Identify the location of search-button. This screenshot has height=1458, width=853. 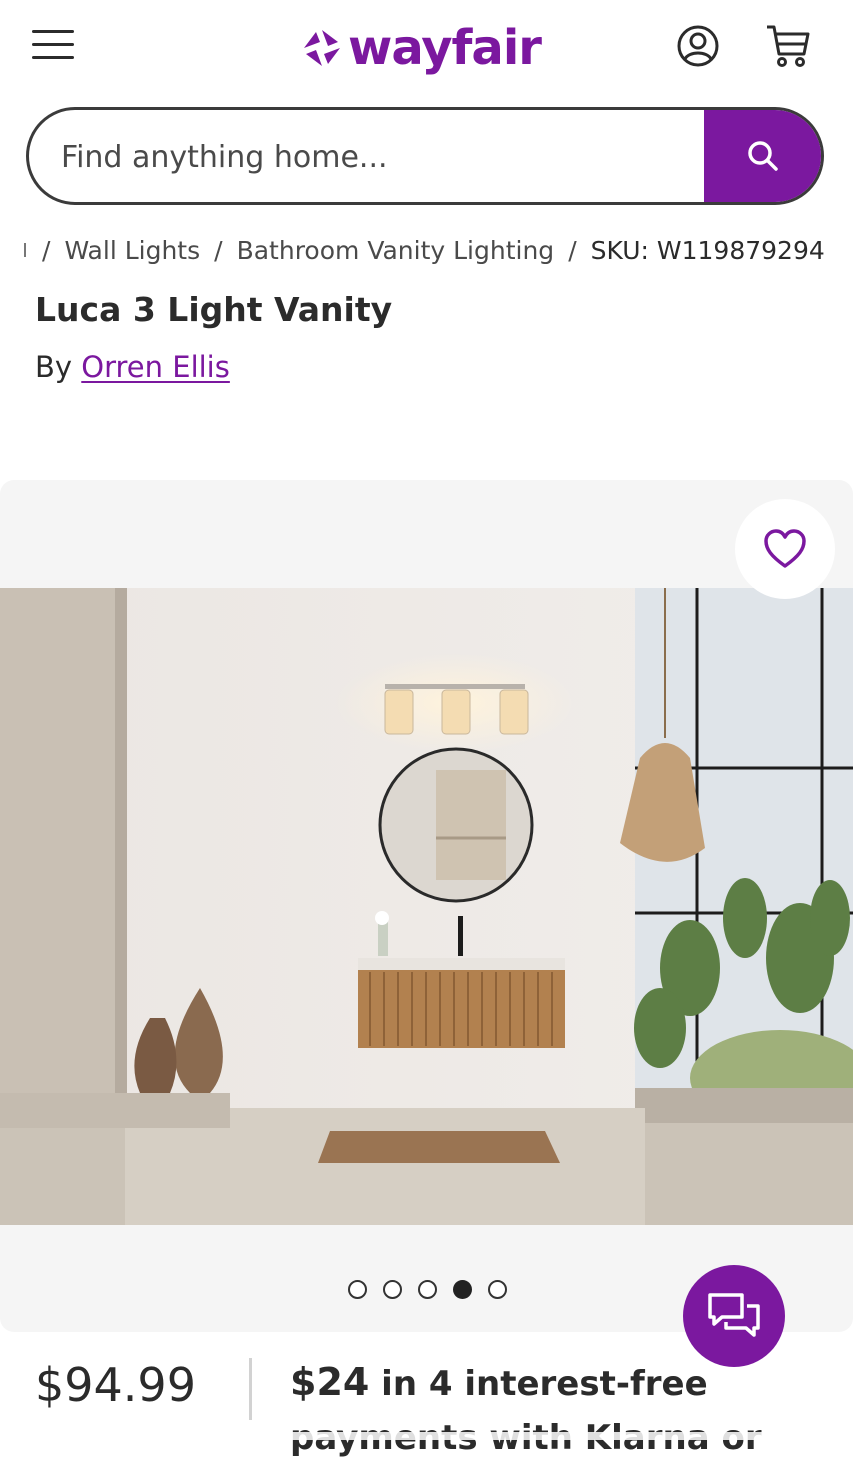
(762, 156).